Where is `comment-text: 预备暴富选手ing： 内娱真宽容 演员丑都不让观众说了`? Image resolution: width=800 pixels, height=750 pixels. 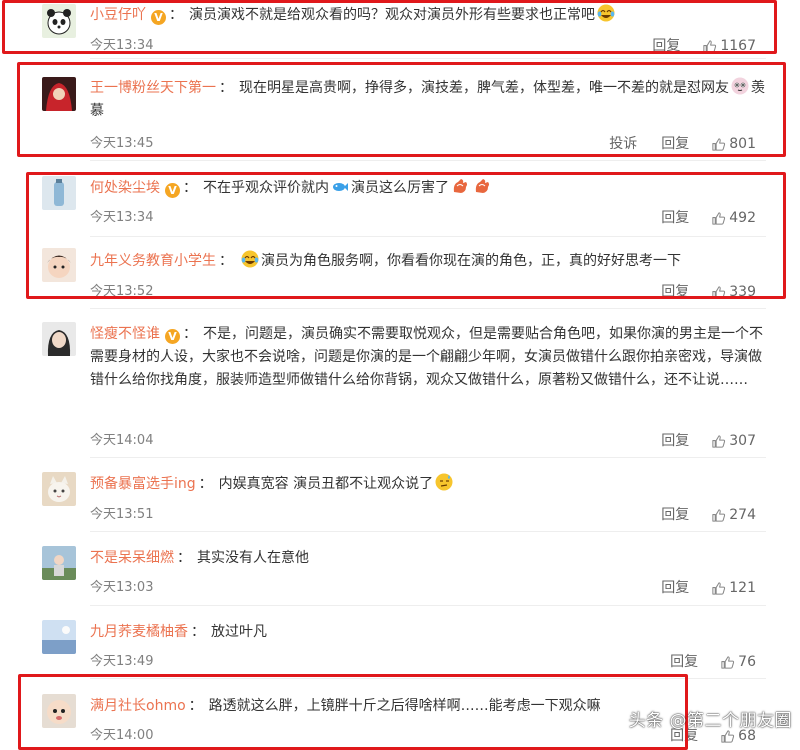 comment-text: 预备暴富选手ing： 内娱真宽容 演员丑都不让观众说了 is located at coordinates (428, 484).